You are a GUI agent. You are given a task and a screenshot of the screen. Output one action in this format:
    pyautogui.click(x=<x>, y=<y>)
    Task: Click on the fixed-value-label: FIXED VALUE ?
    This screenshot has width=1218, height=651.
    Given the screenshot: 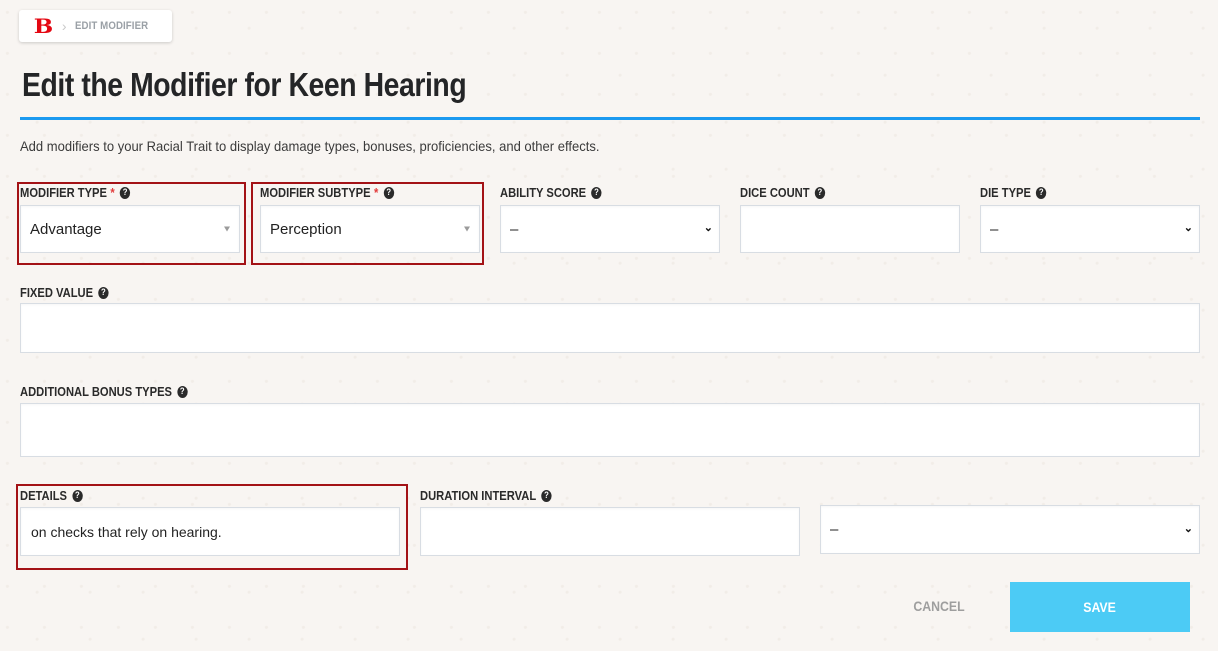 What is the action you would take?
    pyautogui.click(x=64, y=292)
    